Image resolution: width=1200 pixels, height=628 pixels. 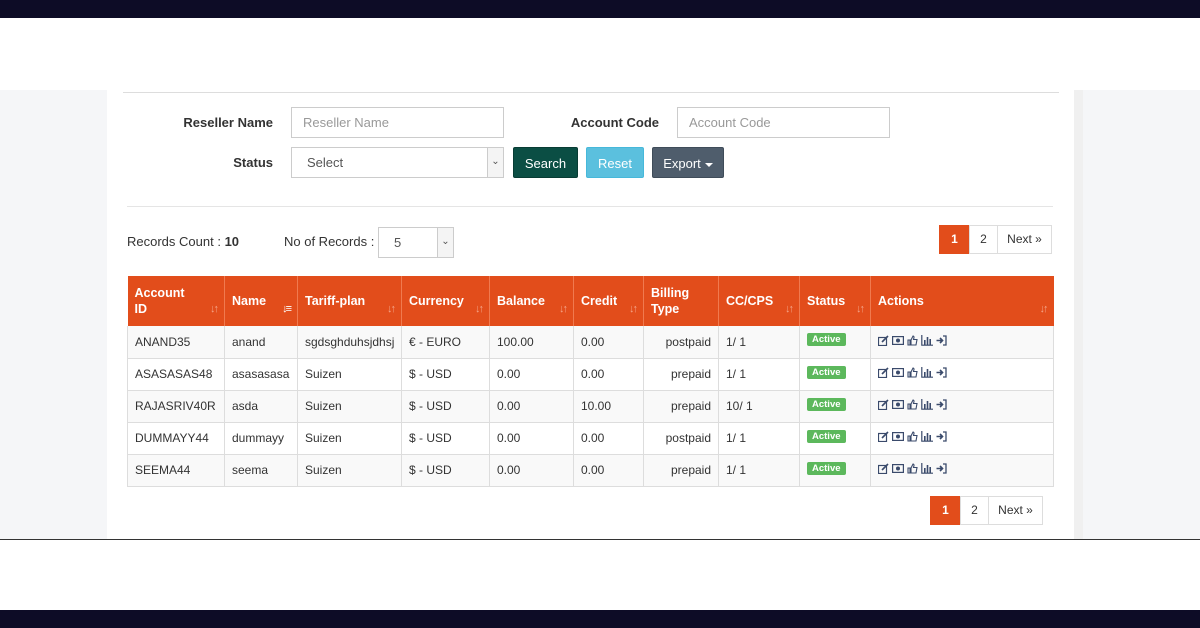 What do you see at coordinates (349, 301) in the screenshot?
I see `col-tariff-plan: Tariff-plan ↓↑` at bounding box center [349, 301].